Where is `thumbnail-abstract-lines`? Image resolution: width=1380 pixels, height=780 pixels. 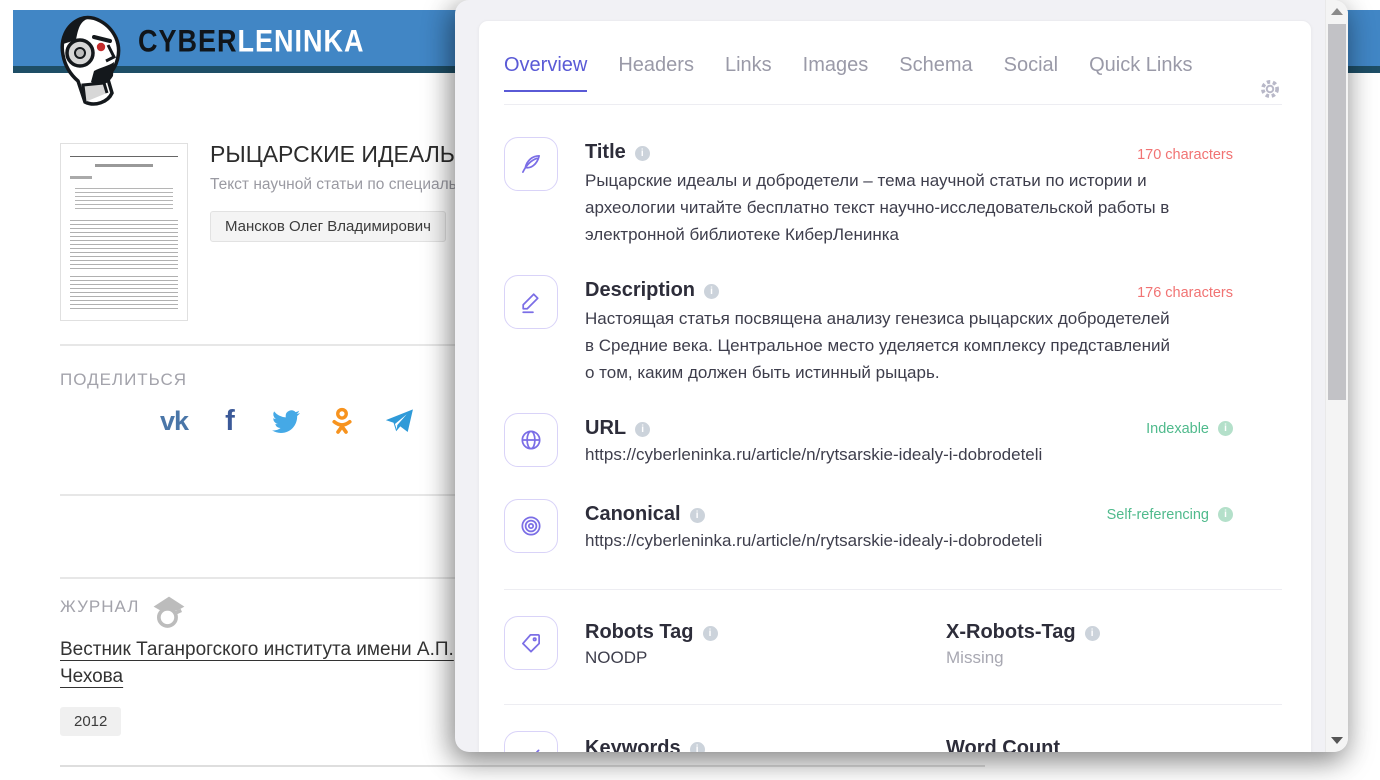 thumbnail-abstract-lines is located at coordinates (124, 199).